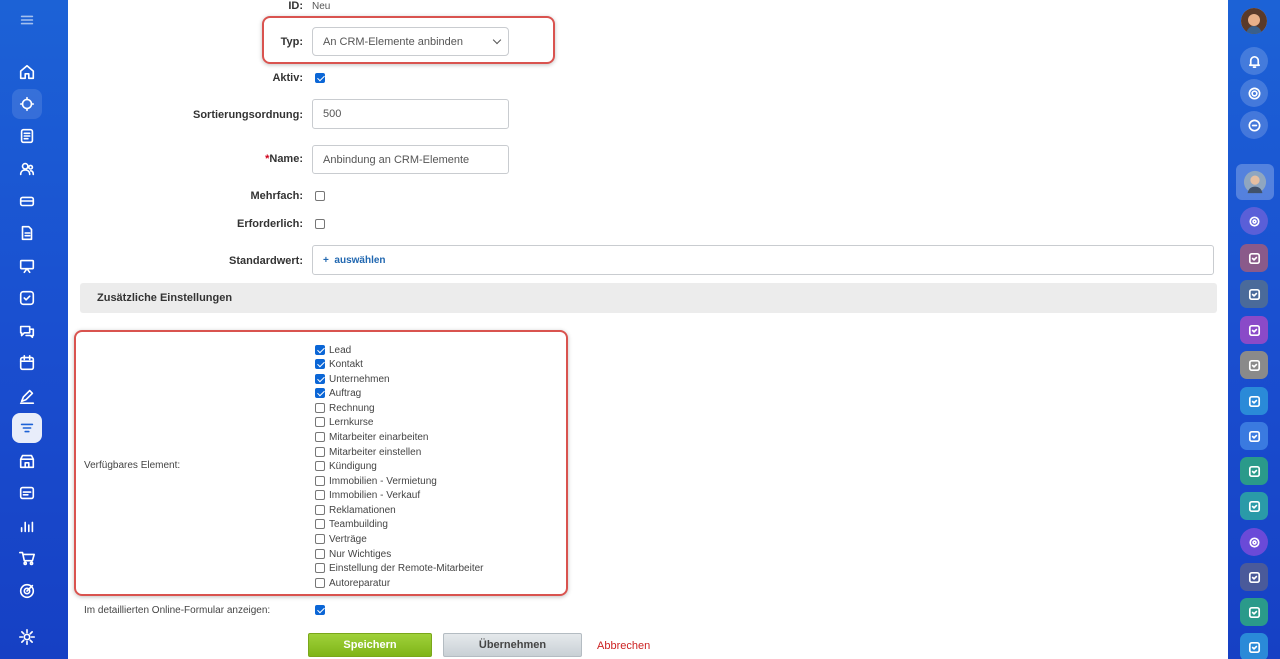 This screenshot has width=1280, height=659. Describe the element at coordinates (368, 452) in the screenshot. I see `element-row-hiring: Mitarbeiter einstellen` at that location.